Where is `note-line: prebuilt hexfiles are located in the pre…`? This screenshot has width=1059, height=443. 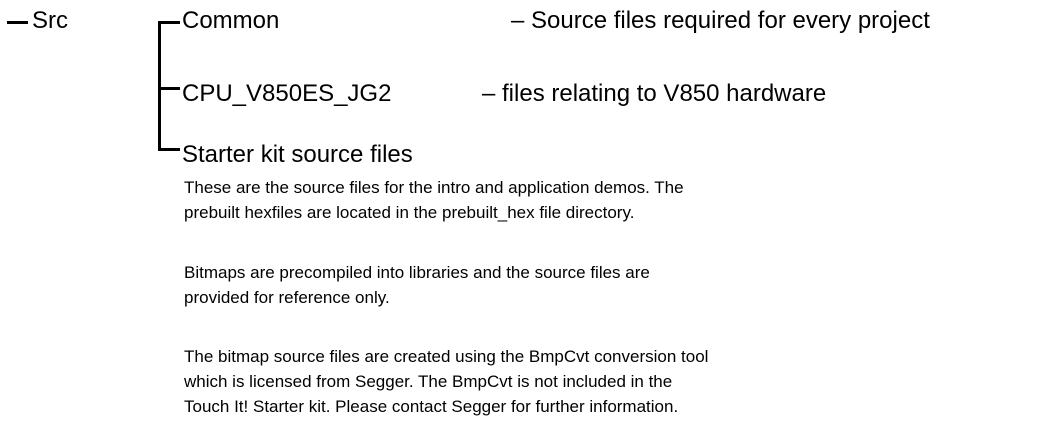
note-line: prebuilt hexfiles are located in the pre… is located at coordinates (409, 212).